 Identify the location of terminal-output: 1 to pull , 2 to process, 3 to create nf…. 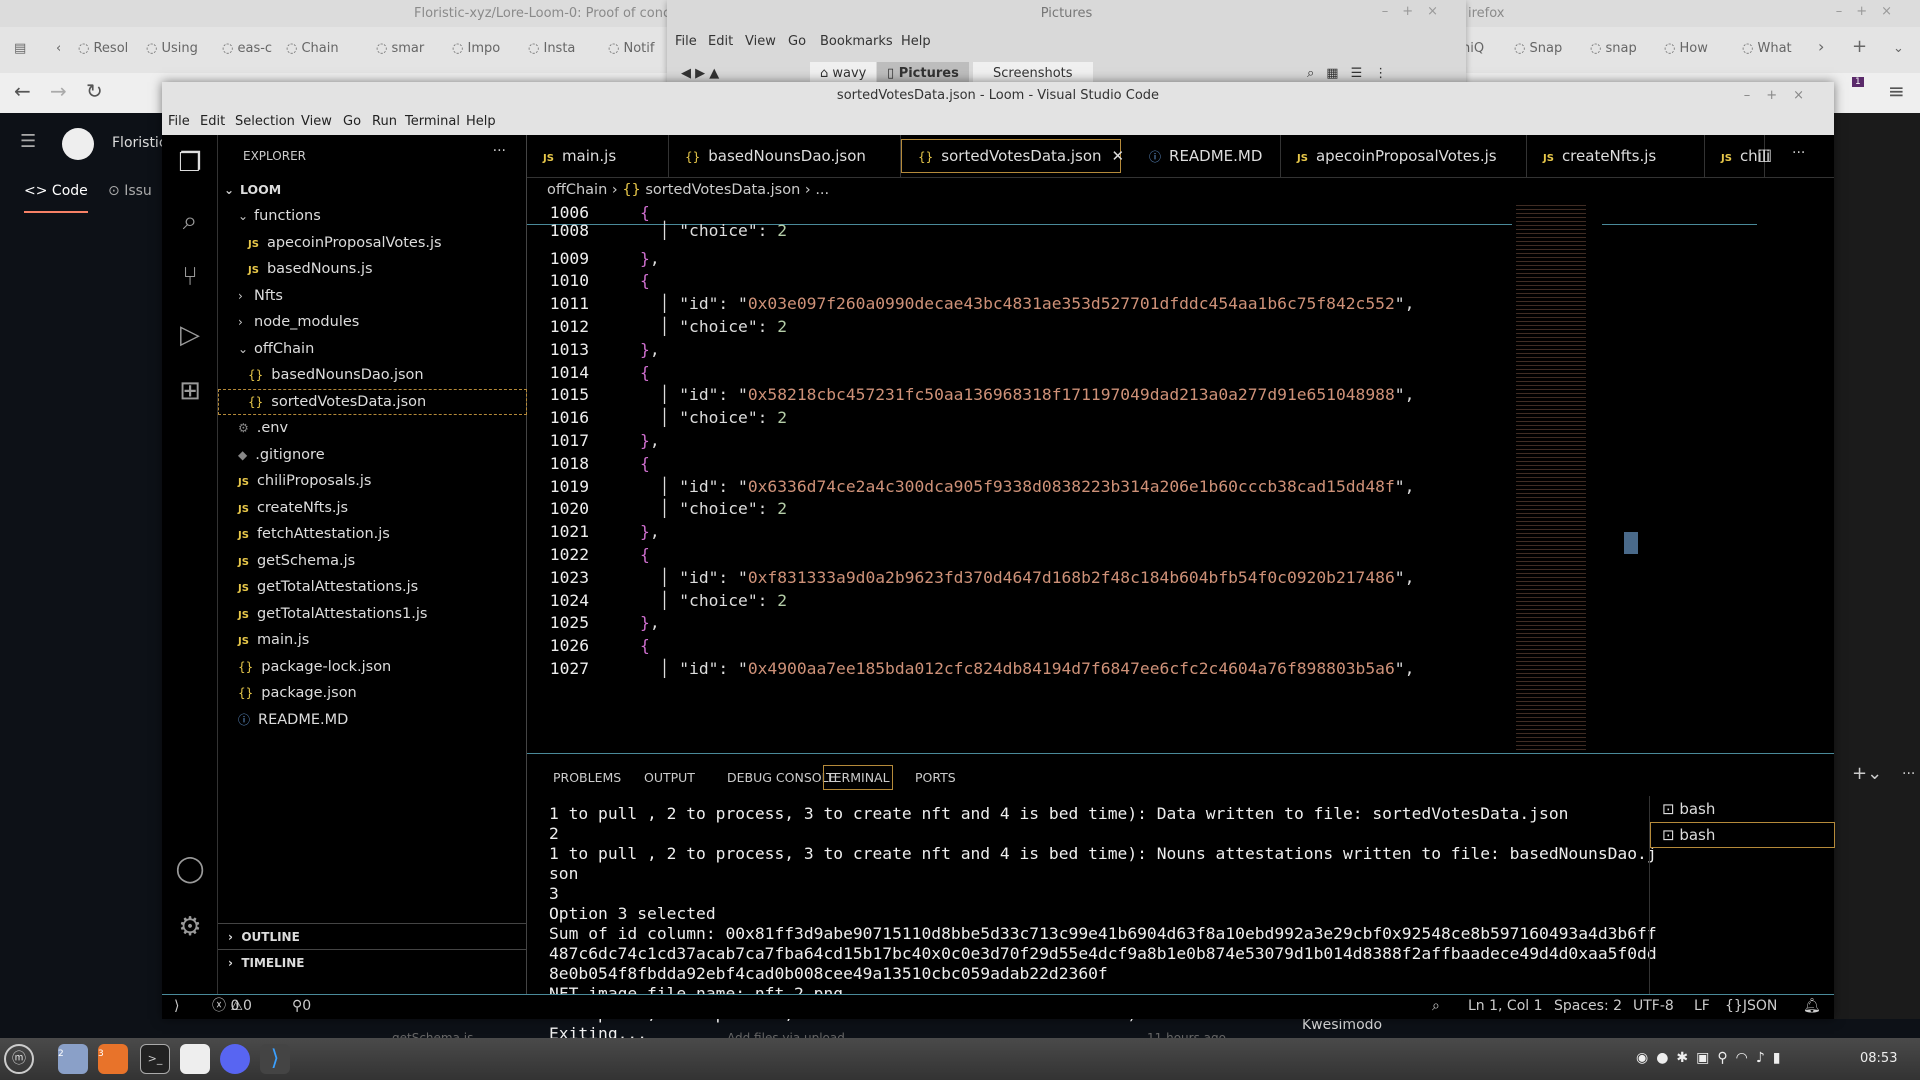
(1098, 935).